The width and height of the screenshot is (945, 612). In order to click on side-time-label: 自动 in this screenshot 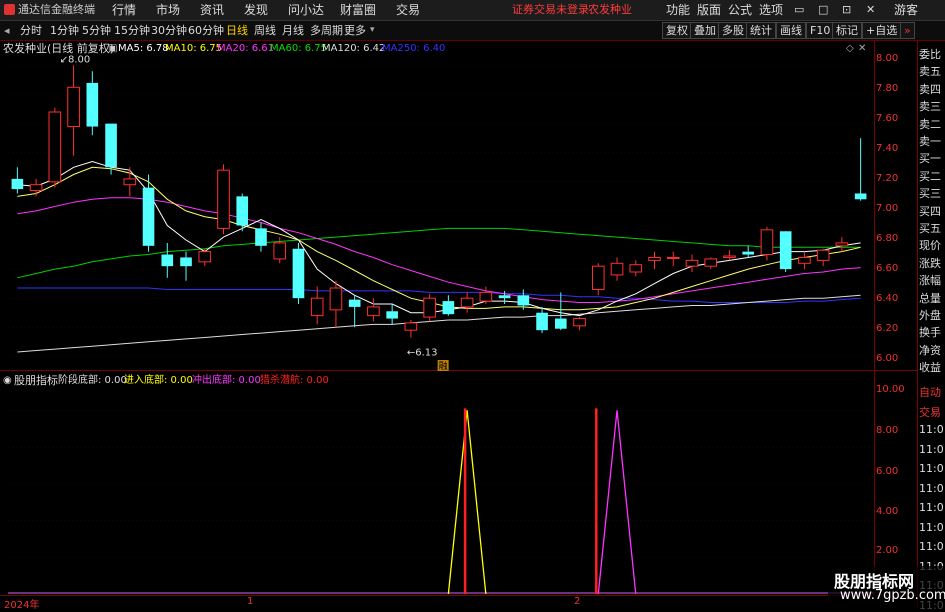, I will do `click(930, 392)`.